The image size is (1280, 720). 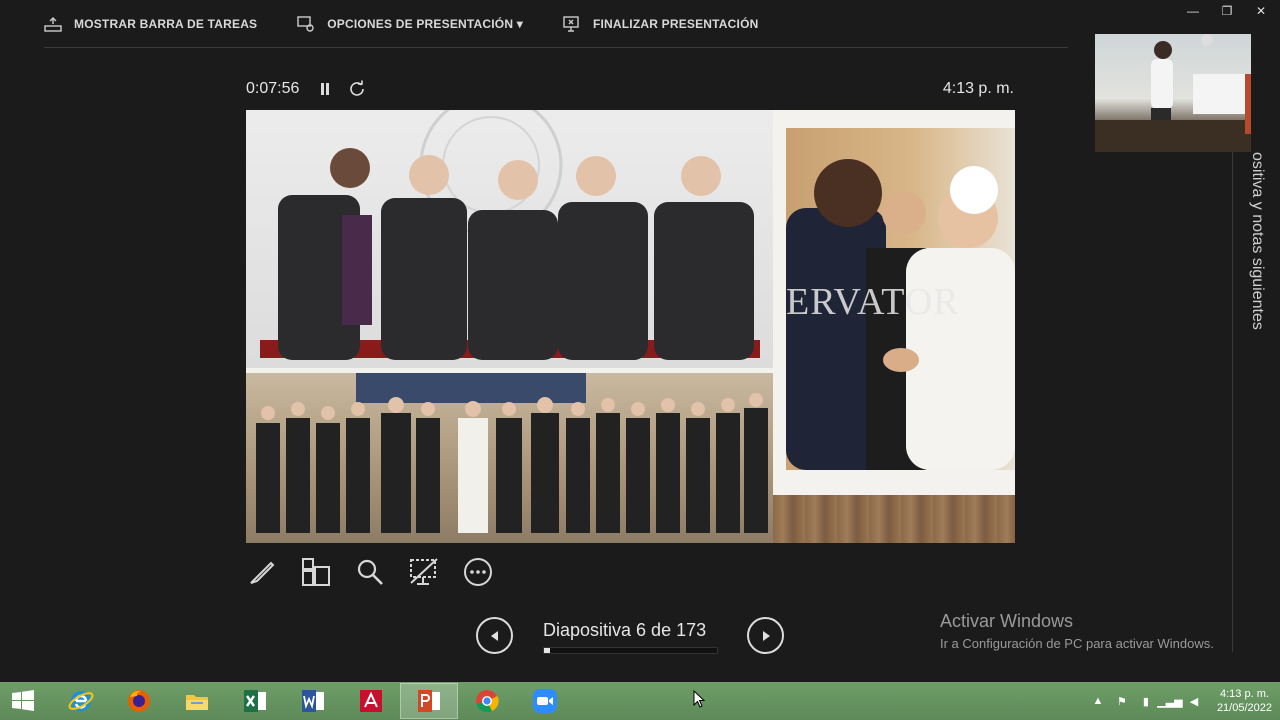 I want to click on window-controls: — ❐ ✕, so click(x=1227, y=11).